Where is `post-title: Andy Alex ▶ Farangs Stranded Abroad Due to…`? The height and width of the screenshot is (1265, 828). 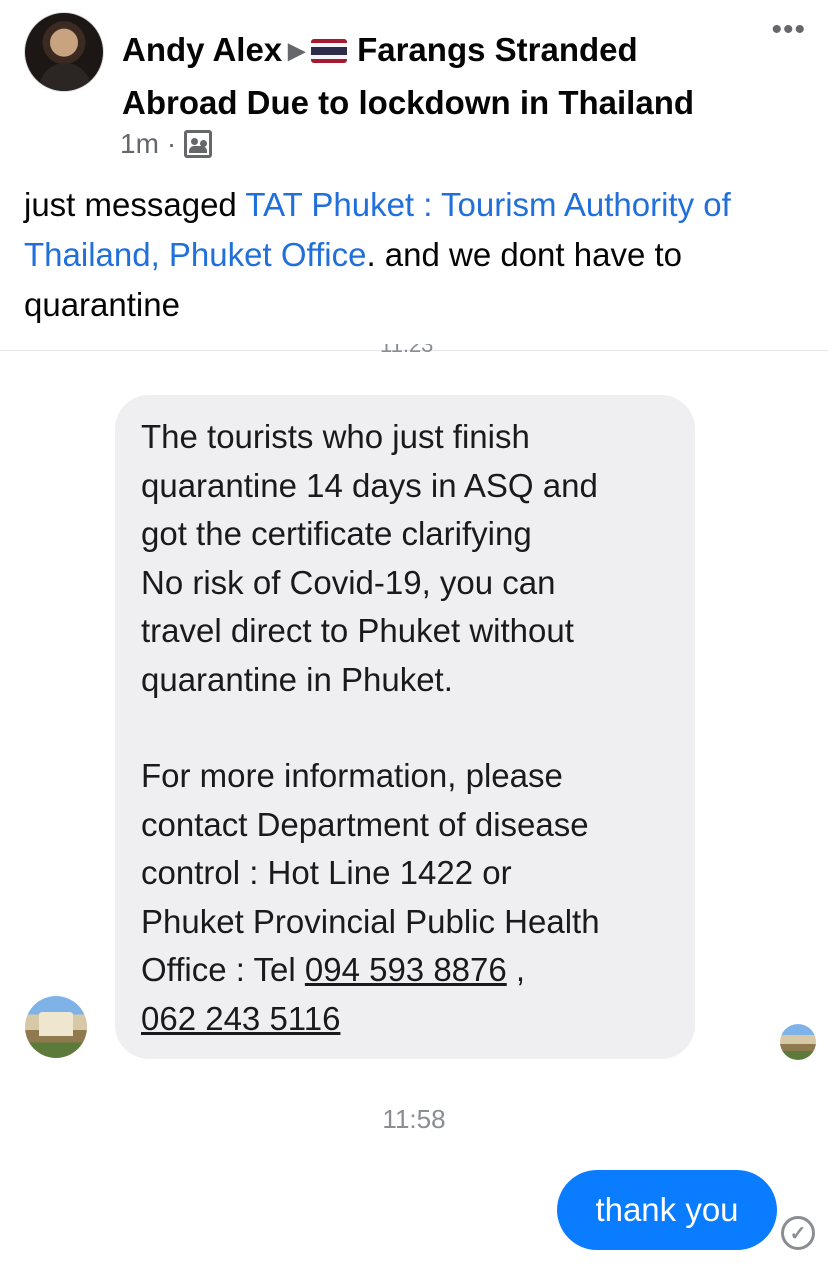
post-title: Andy Alex ▶ Farangs Stranded Abroad Due to… is located at coordinates (432, 76).